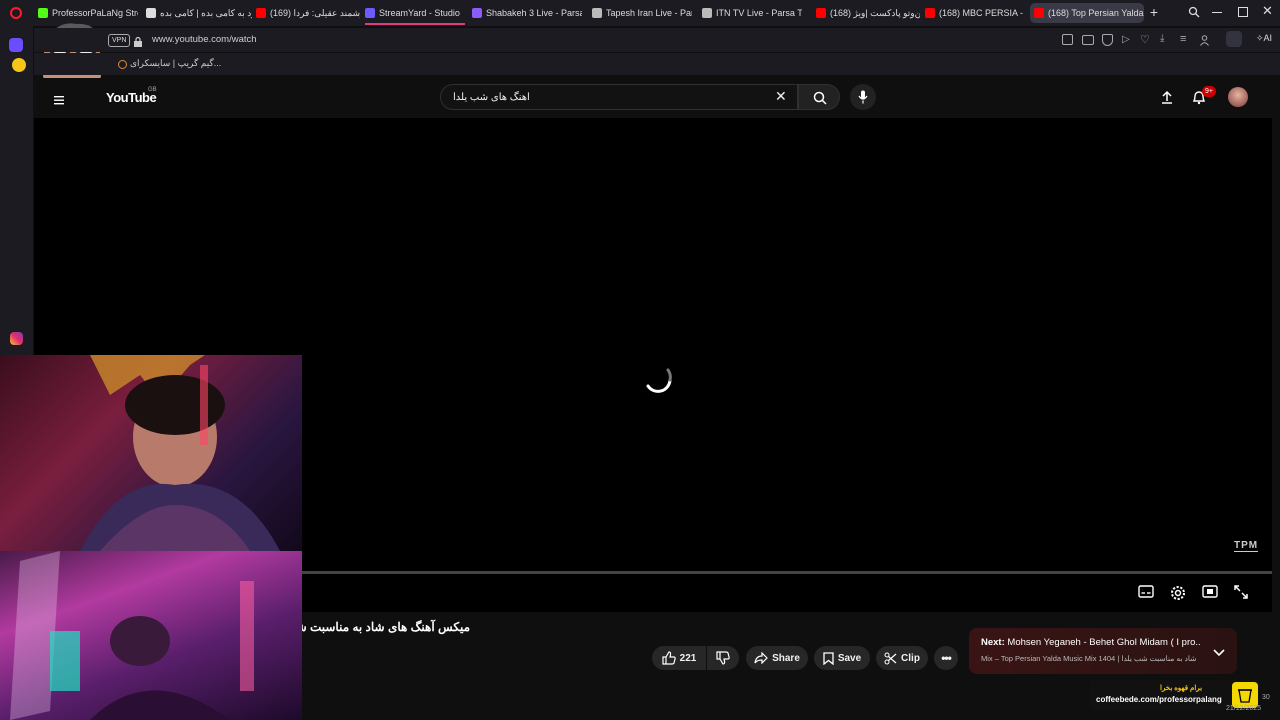 The height and width of the screenshot is (720, 1280). I want to click on url-field: www.youtube.com/watch, so click(204, 39).